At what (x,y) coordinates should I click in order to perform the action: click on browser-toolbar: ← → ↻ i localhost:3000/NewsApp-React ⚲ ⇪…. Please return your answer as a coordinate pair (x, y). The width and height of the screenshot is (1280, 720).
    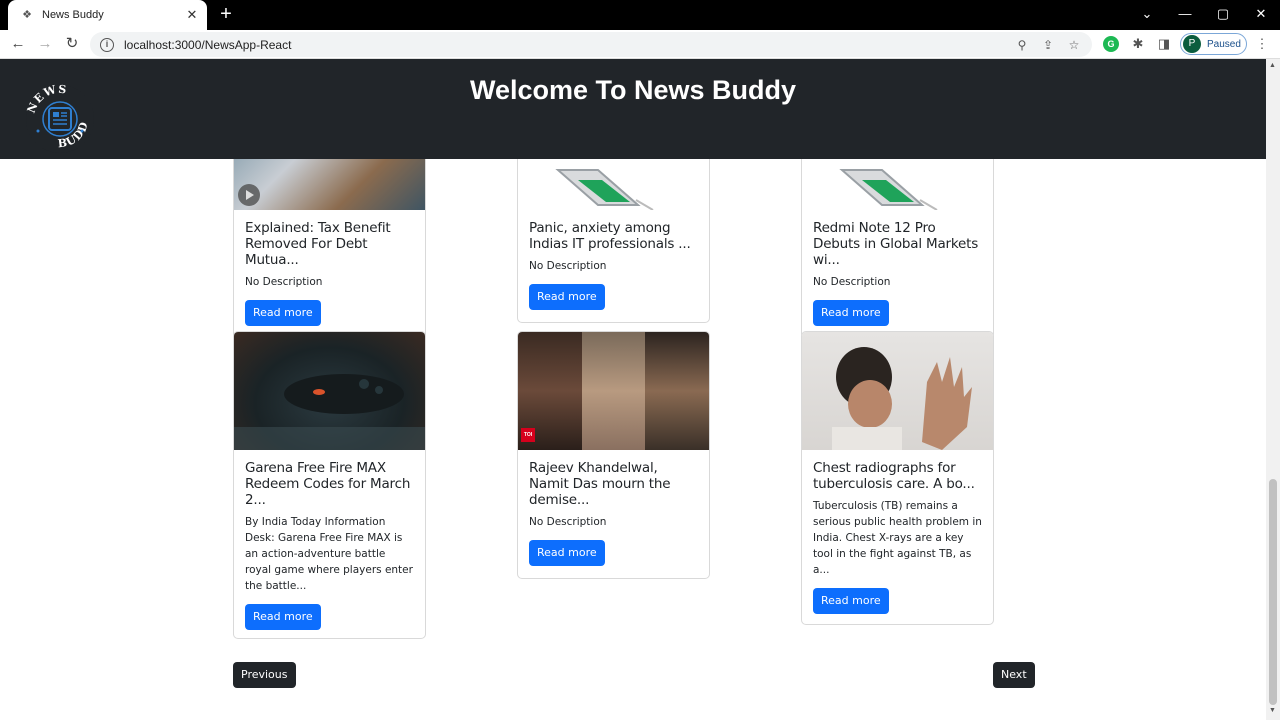
    Looking at the image, I should click on (640, 44).